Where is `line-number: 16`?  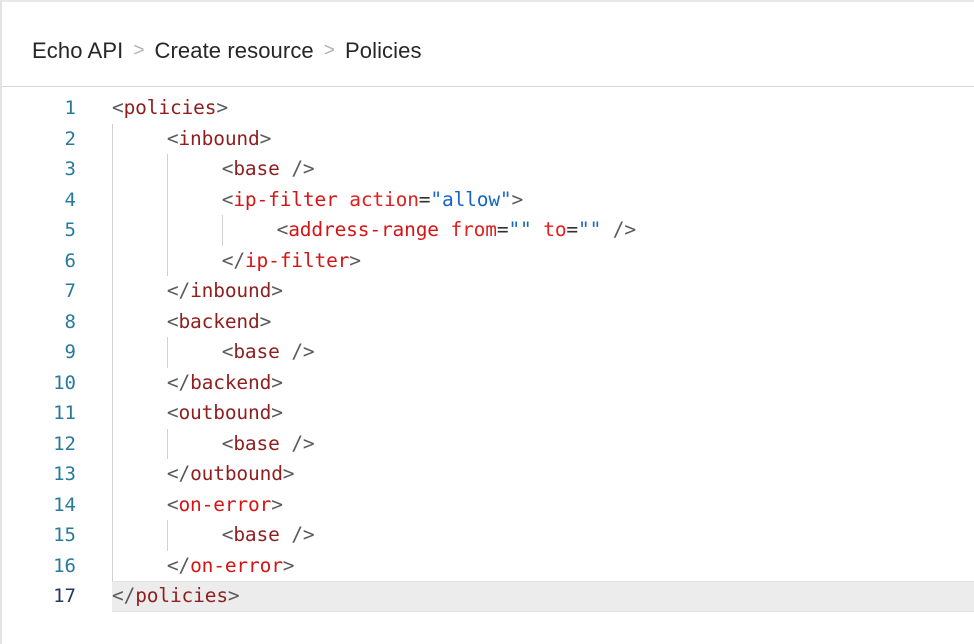
line-number: 16 is located at coordinates (64, 565).